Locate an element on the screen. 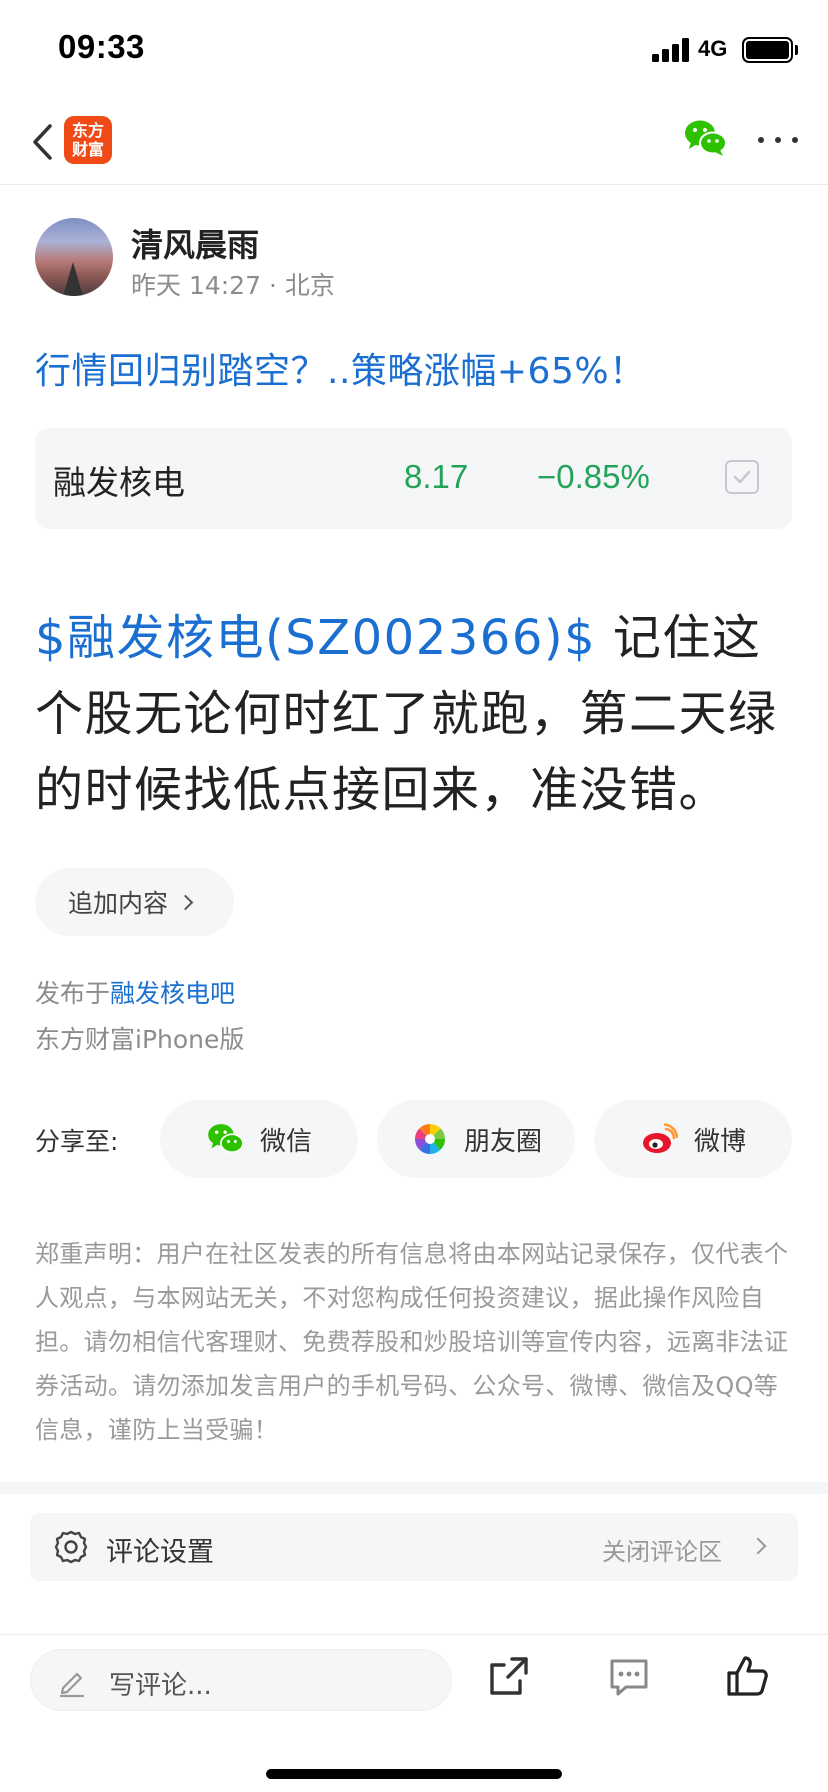 Image resolution: width=828 pixels, height=1792 pixels. logo-line-2: 财富 is located at coordinates (87, 149).